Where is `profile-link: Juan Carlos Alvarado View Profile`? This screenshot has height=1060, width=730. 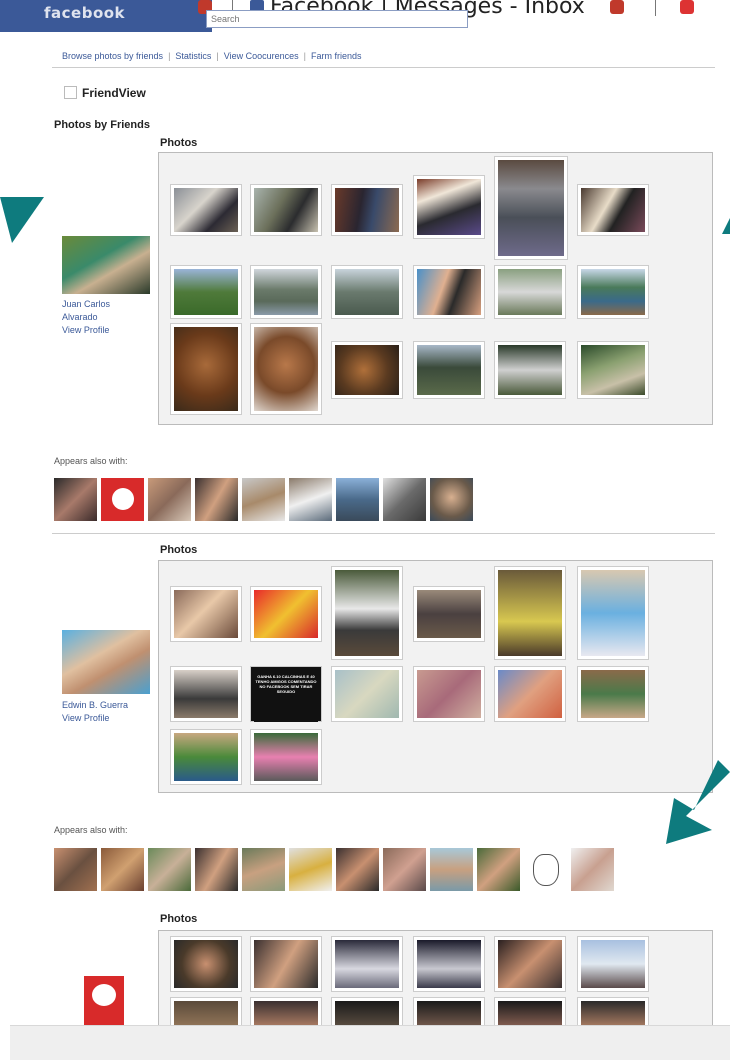
profile-link: Juan Carlos Alvarado View Profile is located at coordinates (86, 317).